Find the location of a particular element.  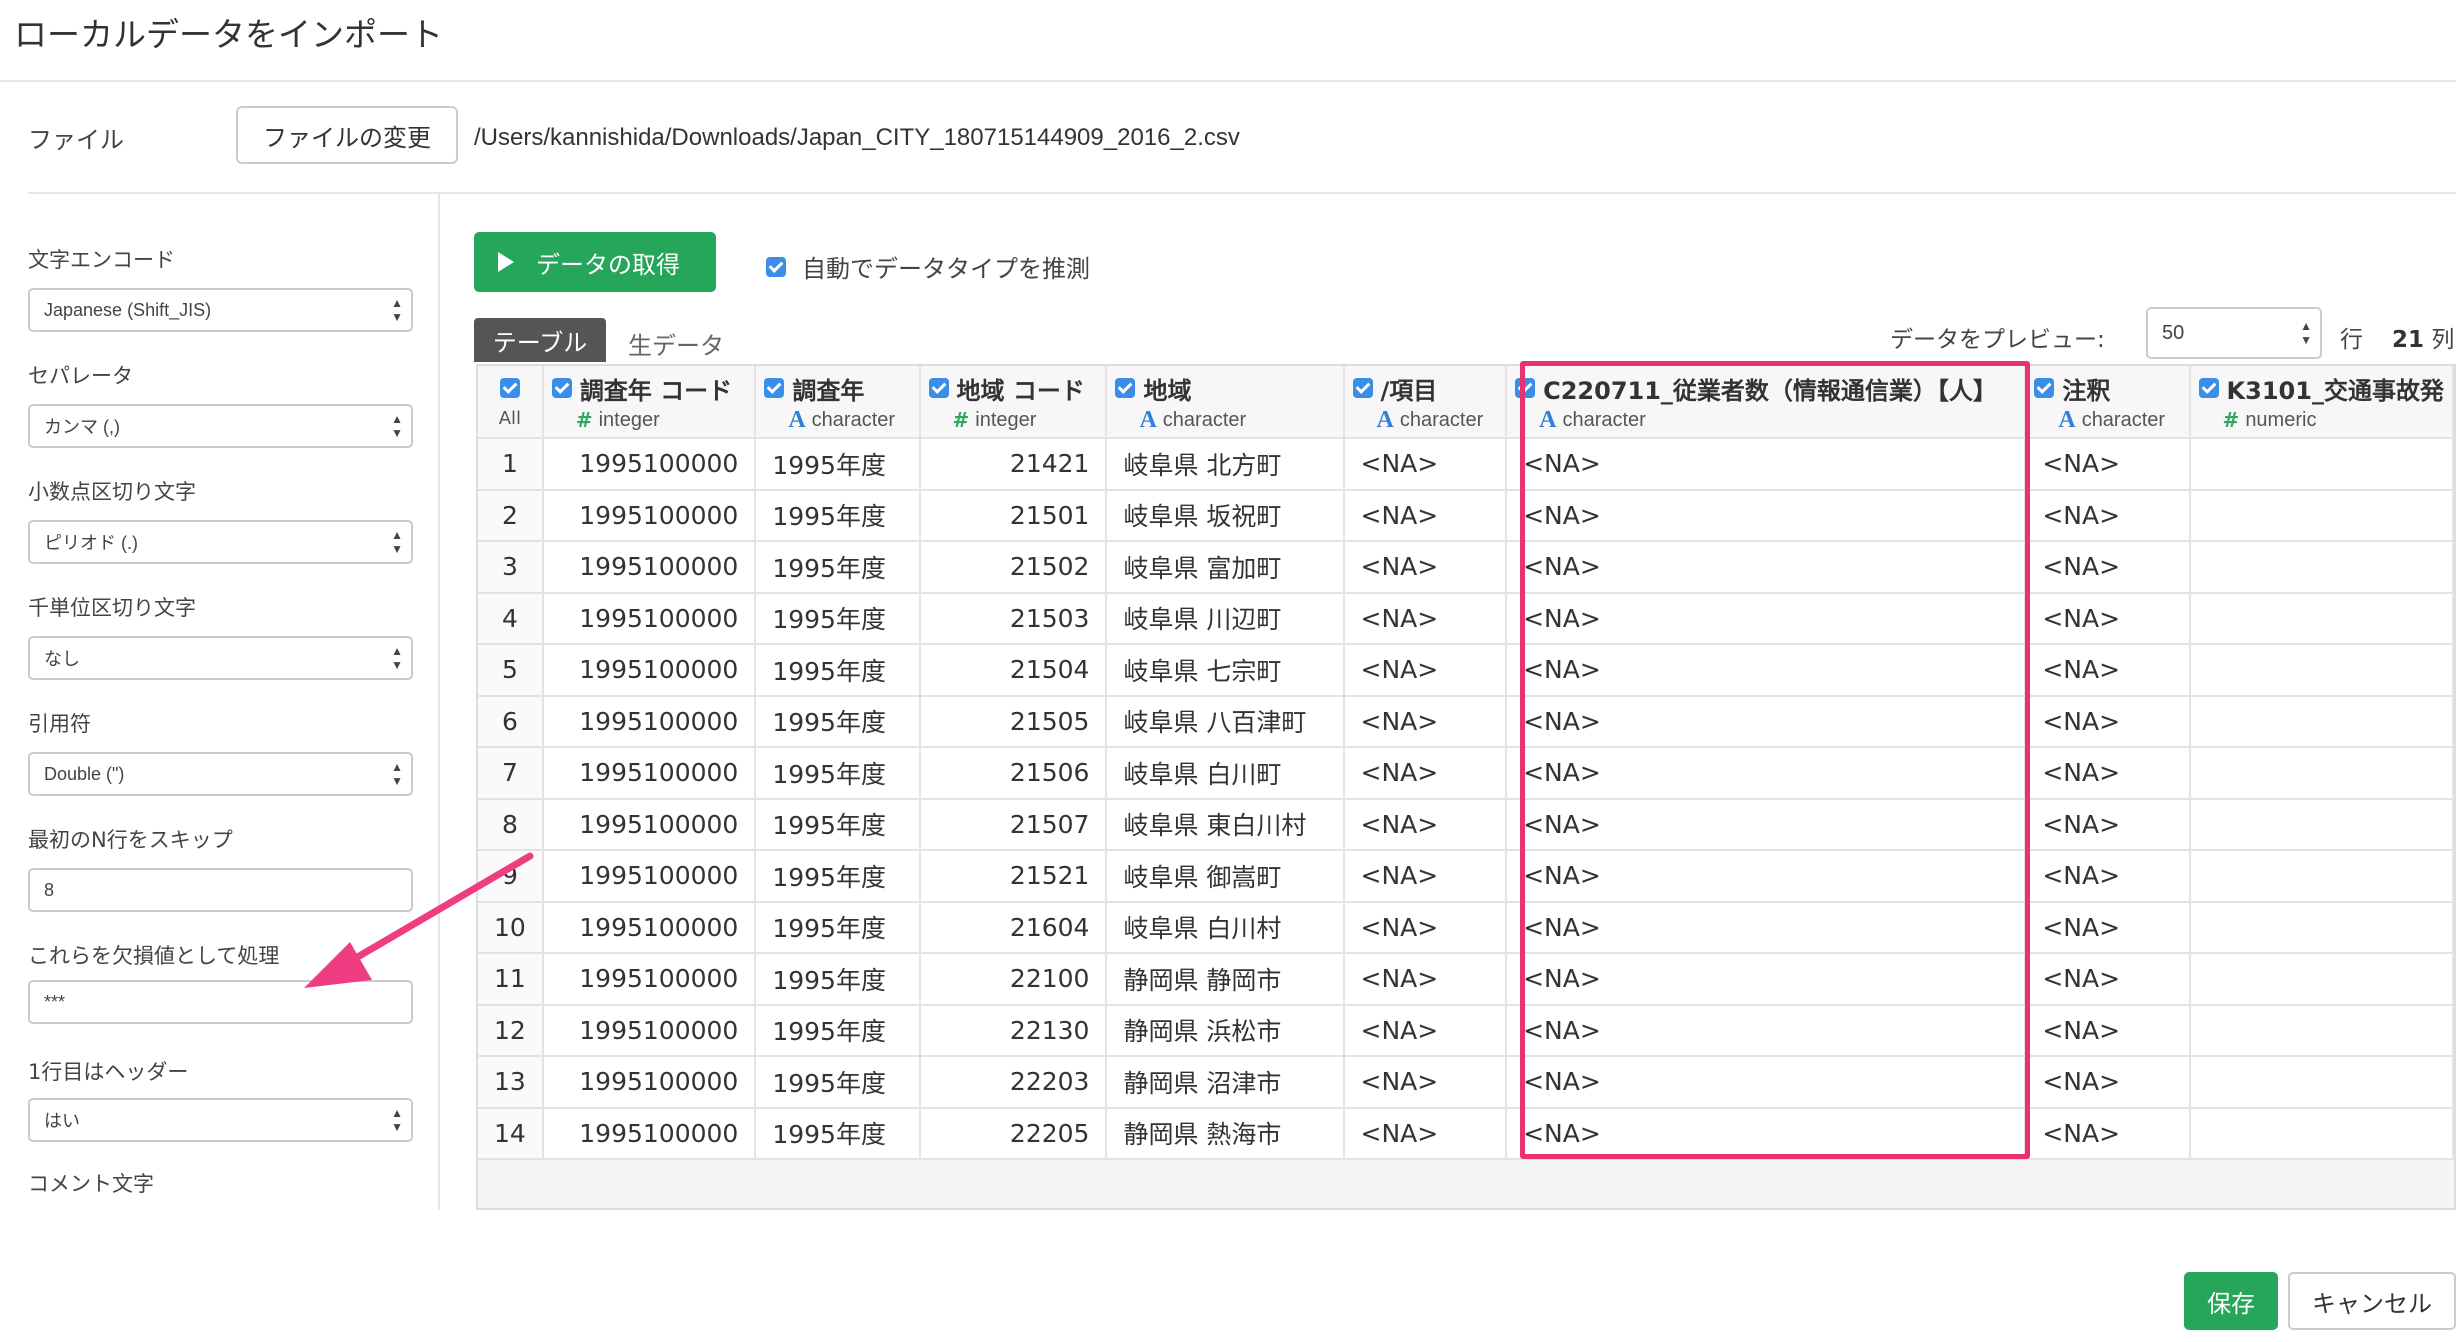

table-cell: 静岡県 沼津市 is located at coordinates (1225, 1082).